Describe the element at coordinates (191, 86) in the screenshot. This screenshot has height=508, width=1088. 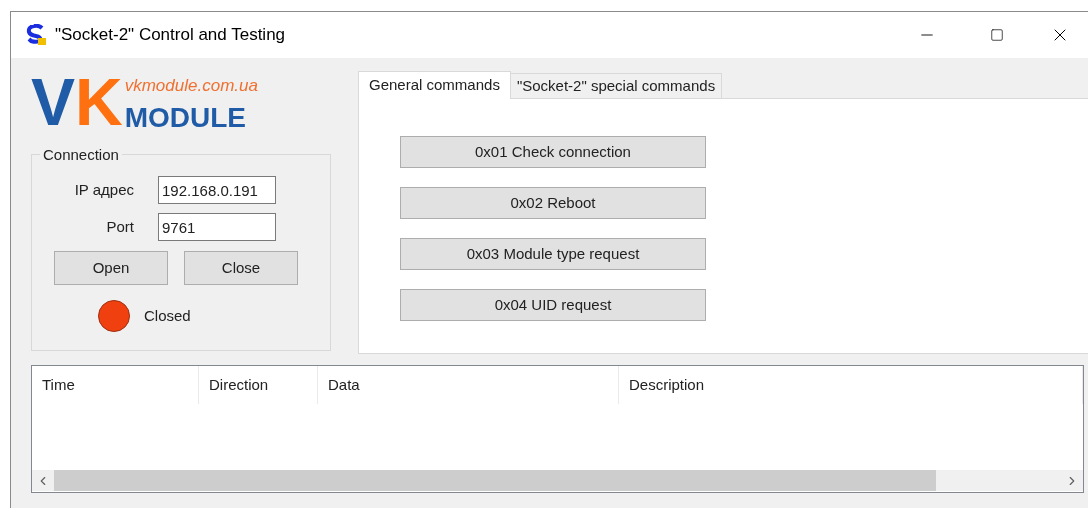
I see `logo-url: vkmodule.com.ua` at that location.